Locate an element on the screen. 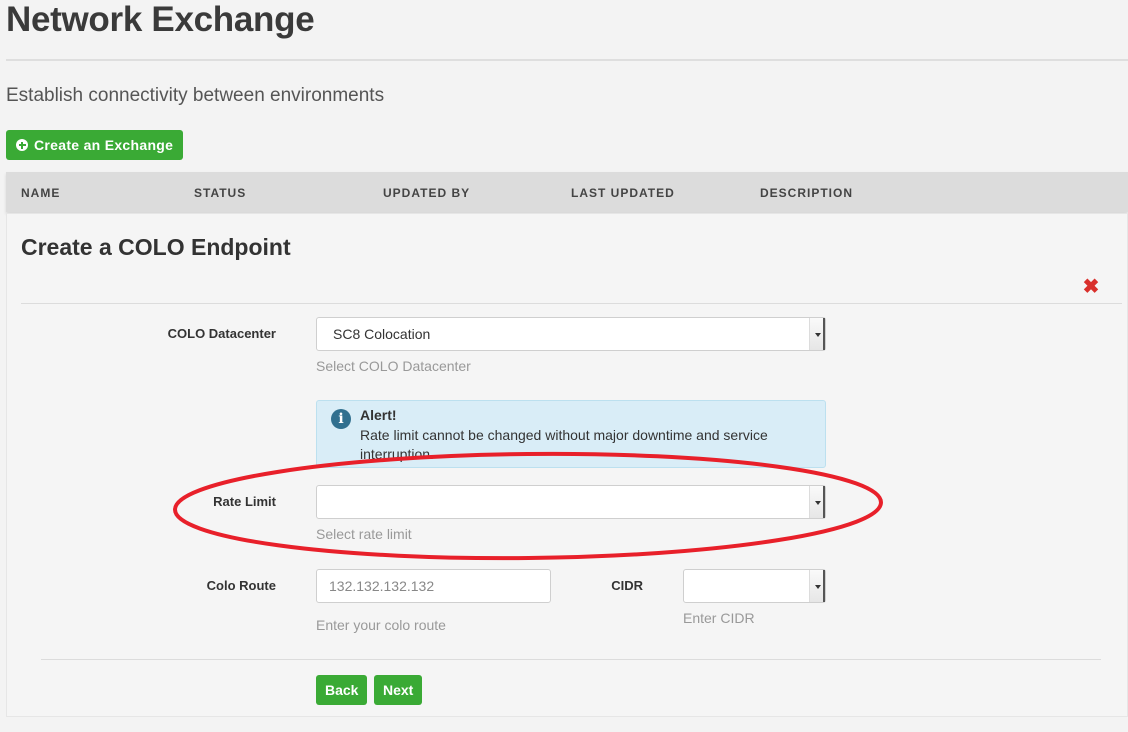 This screenshot has width=1128, height=732. colo-route-input is located at coordinates (433, 586).